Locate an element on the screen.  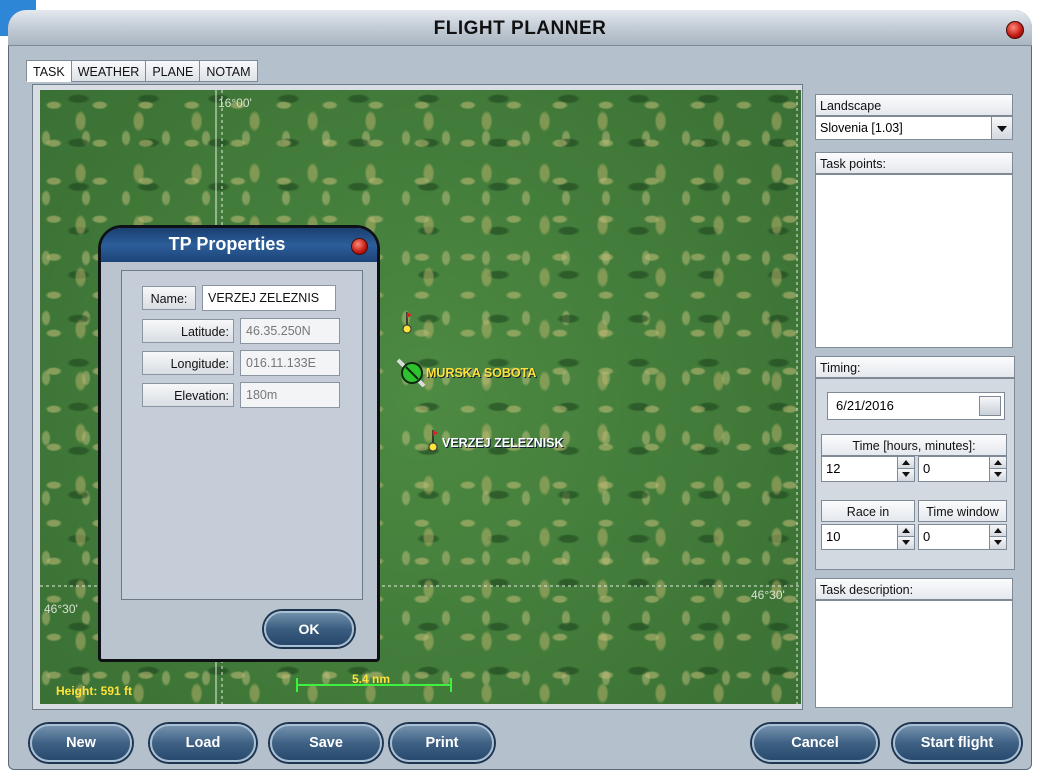
airport-icon is located at coordinates (411, 373).